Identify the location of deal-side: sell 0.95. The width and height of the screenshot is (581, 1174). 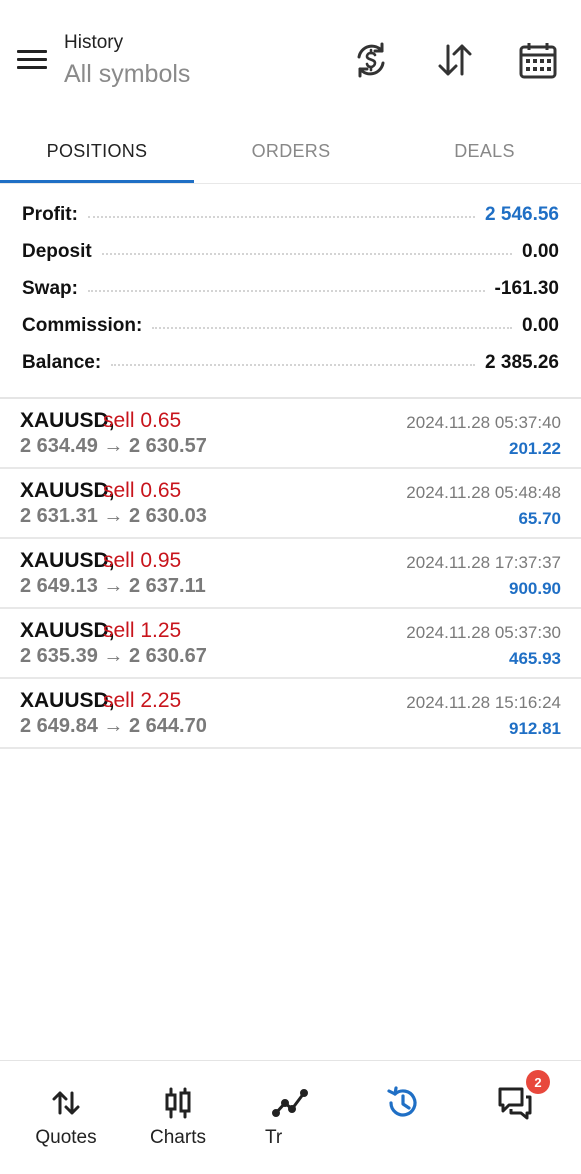
(142, 560).